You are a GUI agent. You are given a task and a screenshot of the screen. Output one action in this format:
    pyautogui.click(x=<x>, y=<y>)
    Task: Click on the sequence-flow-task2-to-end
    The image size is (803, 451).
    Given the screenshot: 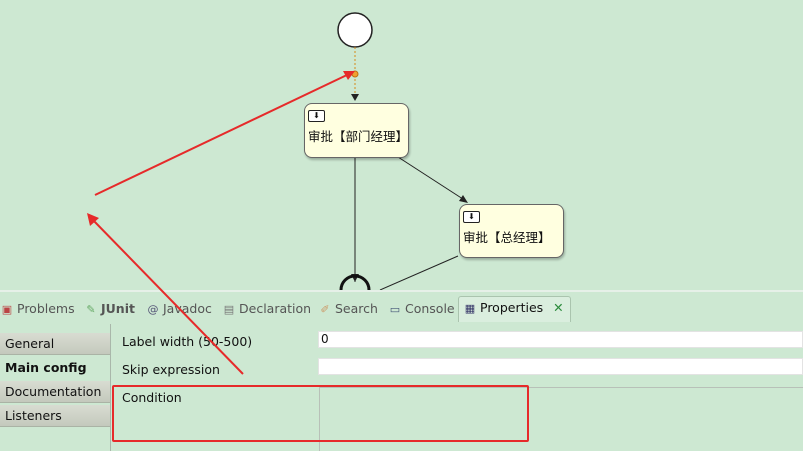 What is the action you would take?
    pyautogui.click(x=419, y=272)
    